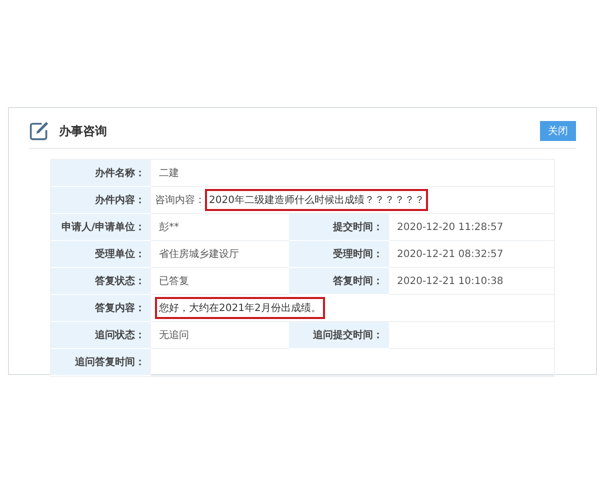 This screenshot has width=600, height=480. I want to click on field-value: 二建, so click(169, 173).